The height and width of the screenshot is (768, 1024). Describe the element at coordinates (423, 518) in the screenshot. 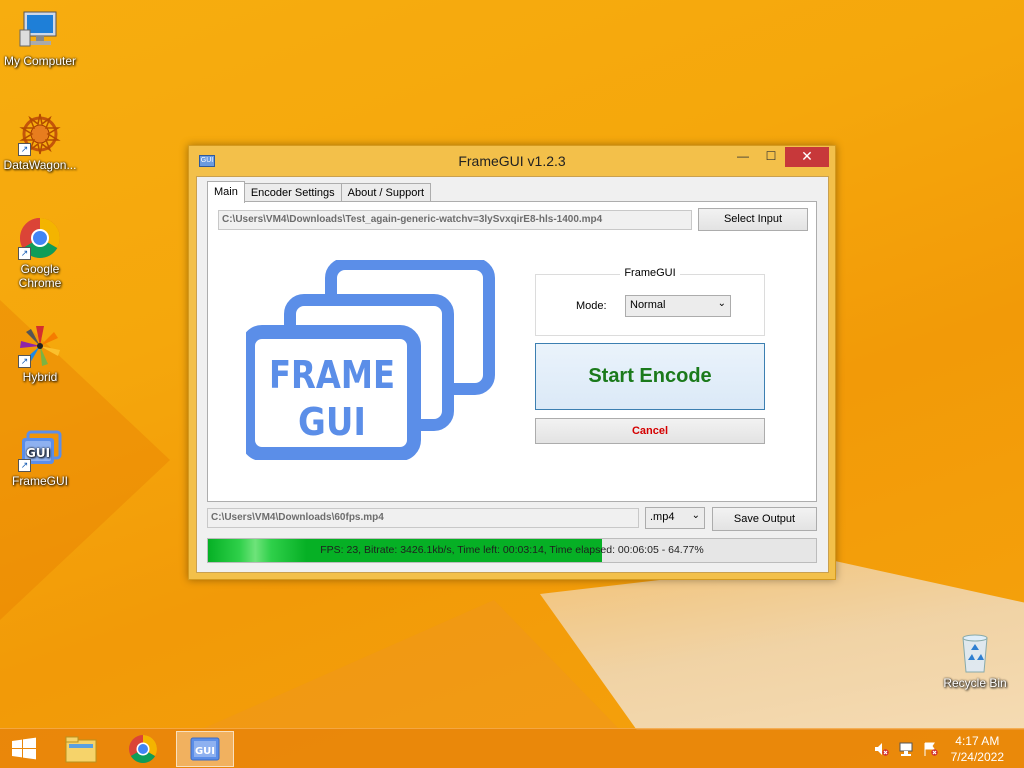

I see `output-path-field: C:\Users\VM4\Downloads\60fps.mp4` at that location.